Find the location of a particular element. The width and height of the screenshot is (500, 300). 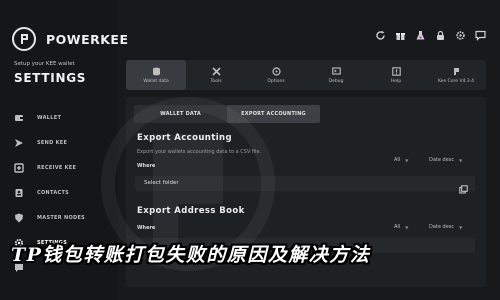

setup-text: Setup your KEE wallet is located at coordinates (44, 64).